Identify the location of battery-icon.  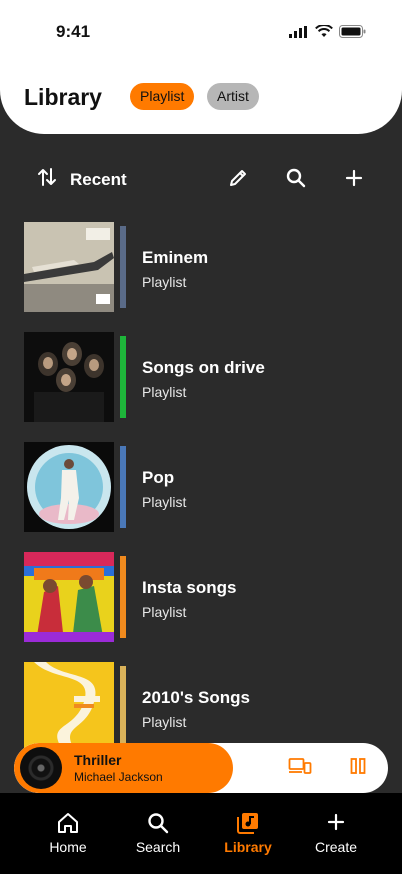
(352, 34).